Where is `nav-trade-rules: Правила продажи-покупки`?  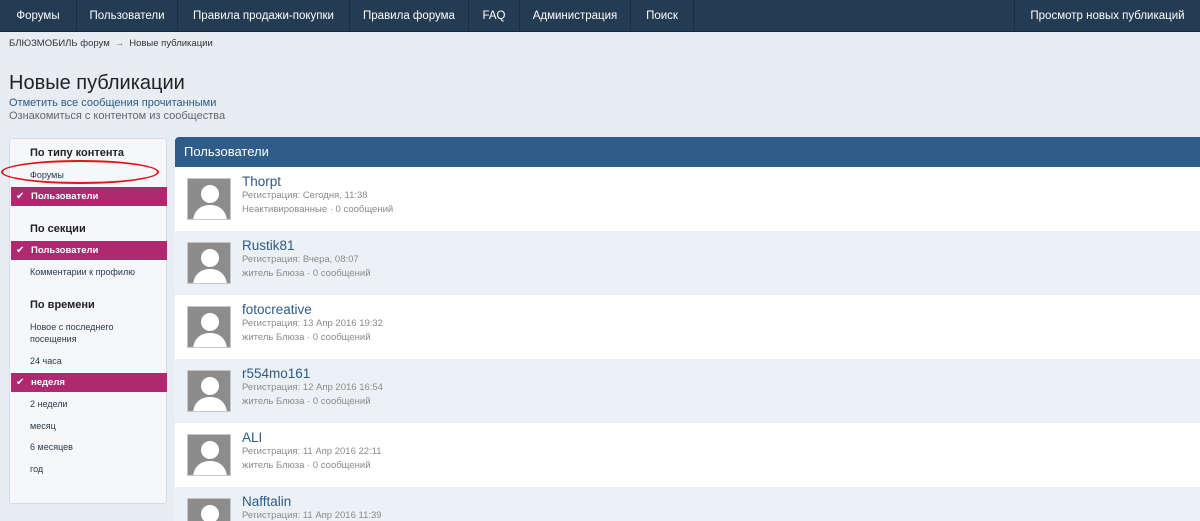
nav-trade-rules: Правила продажи-покупки is located at coordinates (264, 16).